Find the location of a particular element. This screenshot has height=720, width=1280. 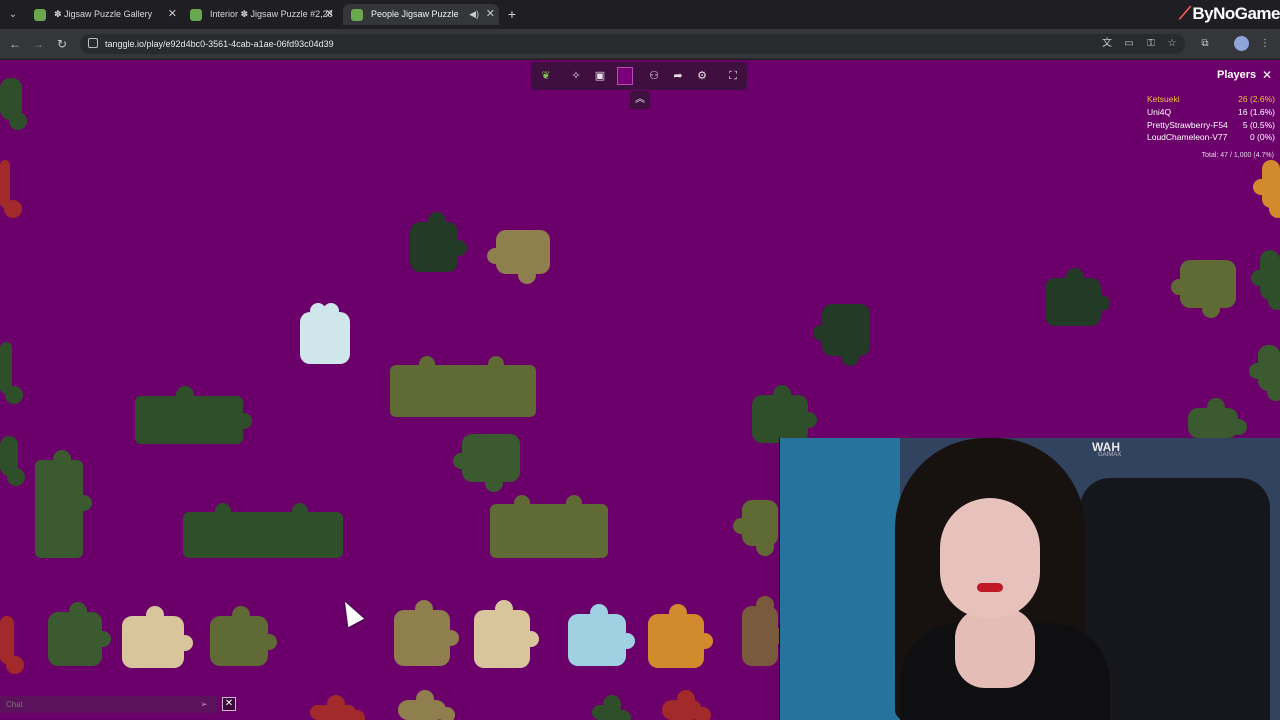

players-header: Players is located at coordinates (1237, 75).